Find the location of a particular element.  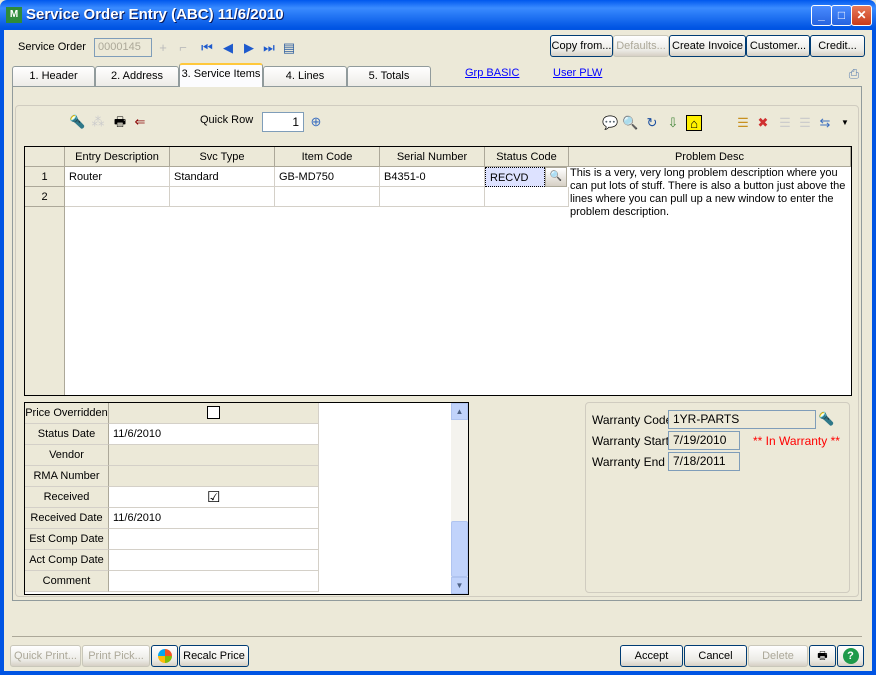

grp-basic-link: Grp BASIC is located at coordinates (492, 73).